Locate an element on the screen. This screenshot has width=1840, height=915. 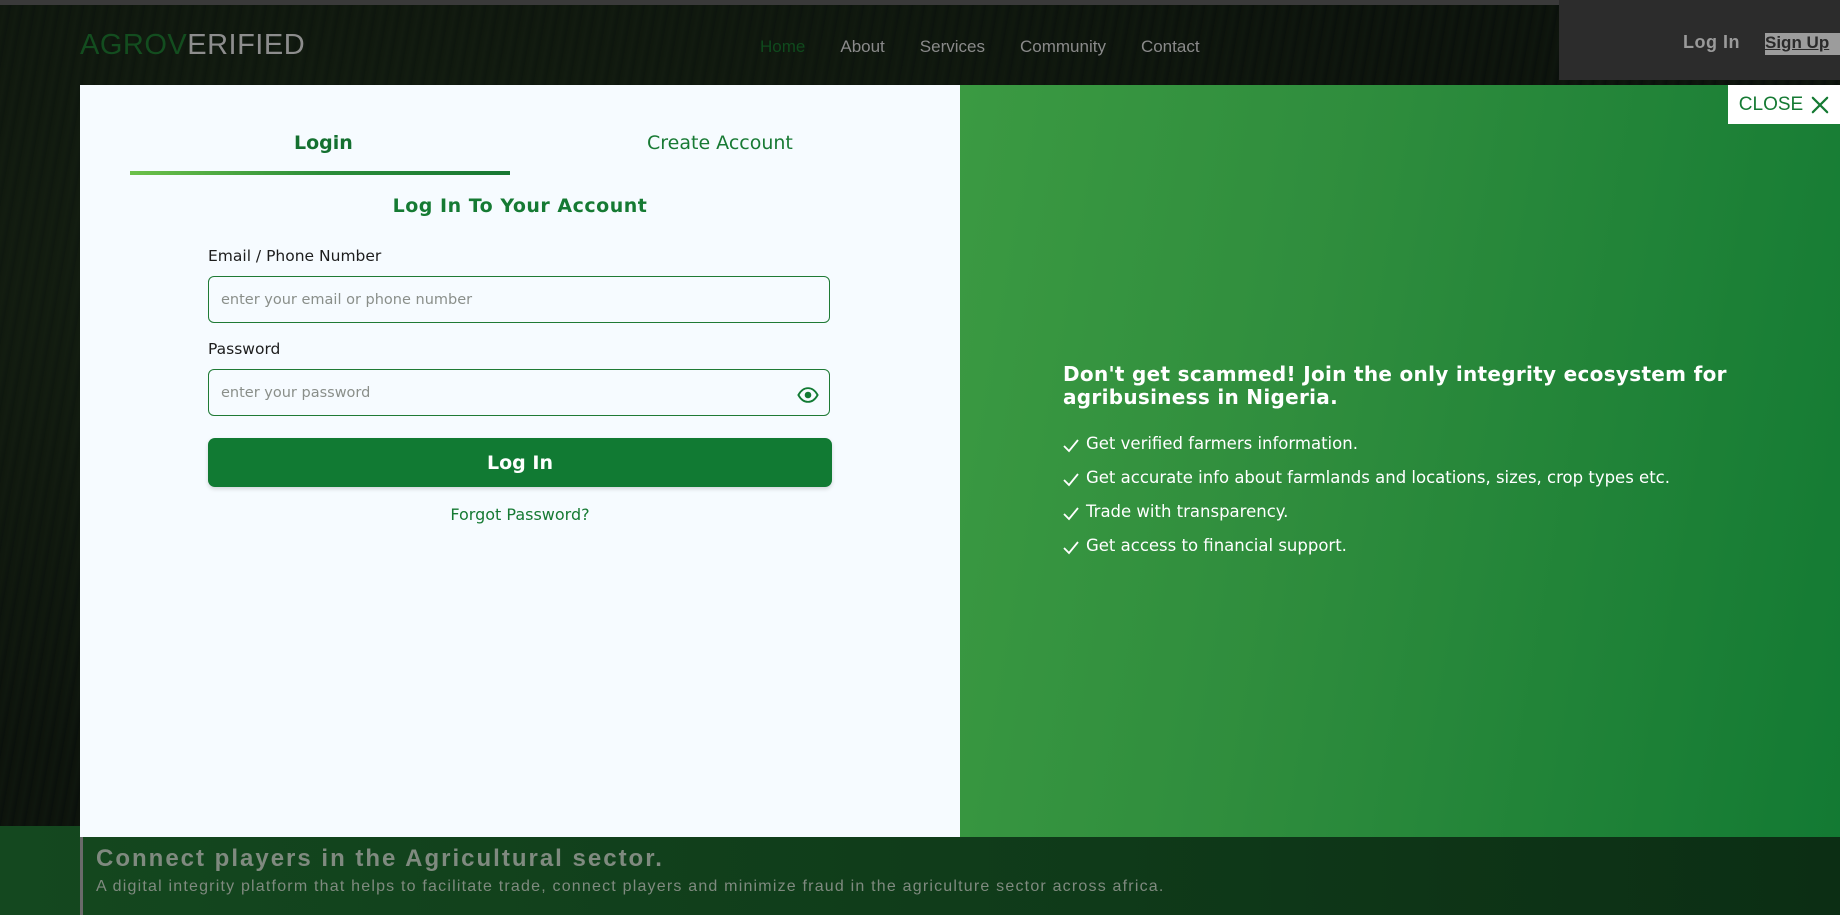
nav-home: Home is located at coordinates (782, 47).